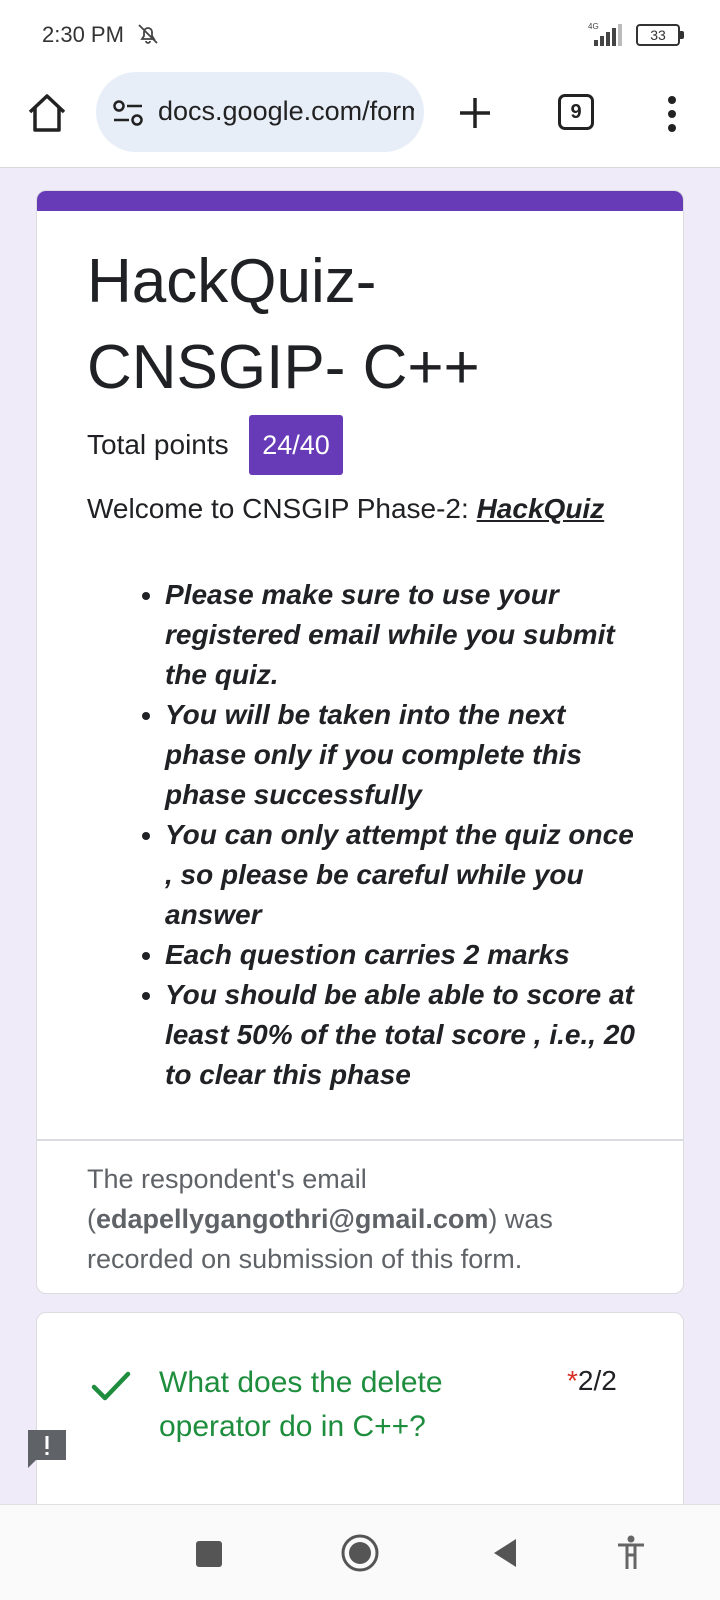 This screenshot has height=1600, width=720. I want to click on feedback-icon, so click(47, 1449).